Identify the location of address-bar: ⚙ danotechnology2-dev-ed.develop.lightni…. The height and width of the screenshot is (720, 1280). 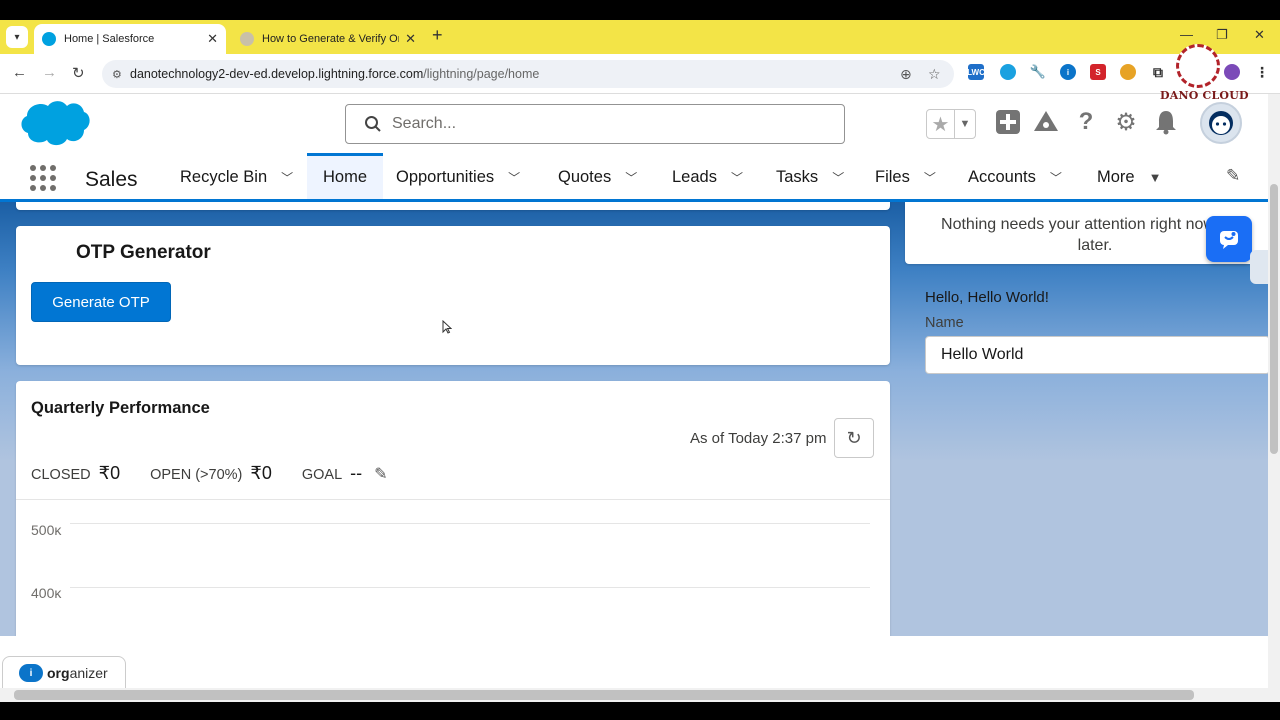
(528, 74).